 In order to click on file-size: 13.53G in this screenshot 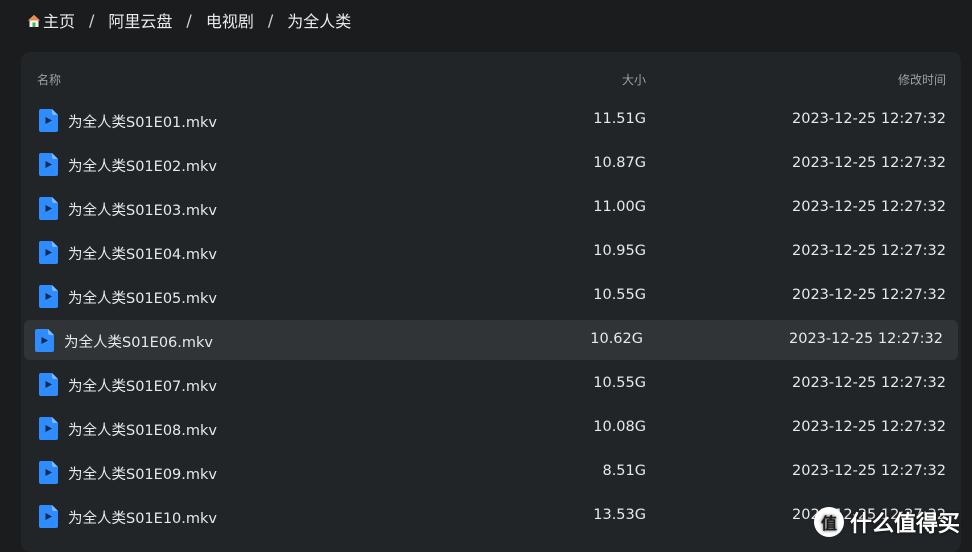, I will do `click(619, 515)`.